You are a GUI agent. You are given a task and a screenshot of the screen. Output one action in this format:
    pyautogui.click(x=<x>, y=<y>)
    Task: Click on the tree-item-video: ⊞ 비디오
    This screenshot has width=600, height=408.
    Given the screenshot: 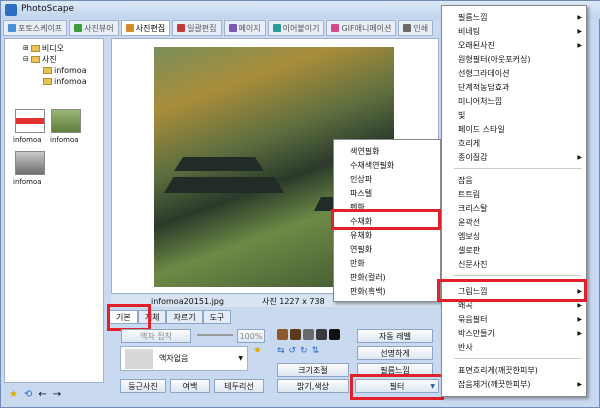 What is the action you would take?
    pyautogui.click(x=43, y=48)
    